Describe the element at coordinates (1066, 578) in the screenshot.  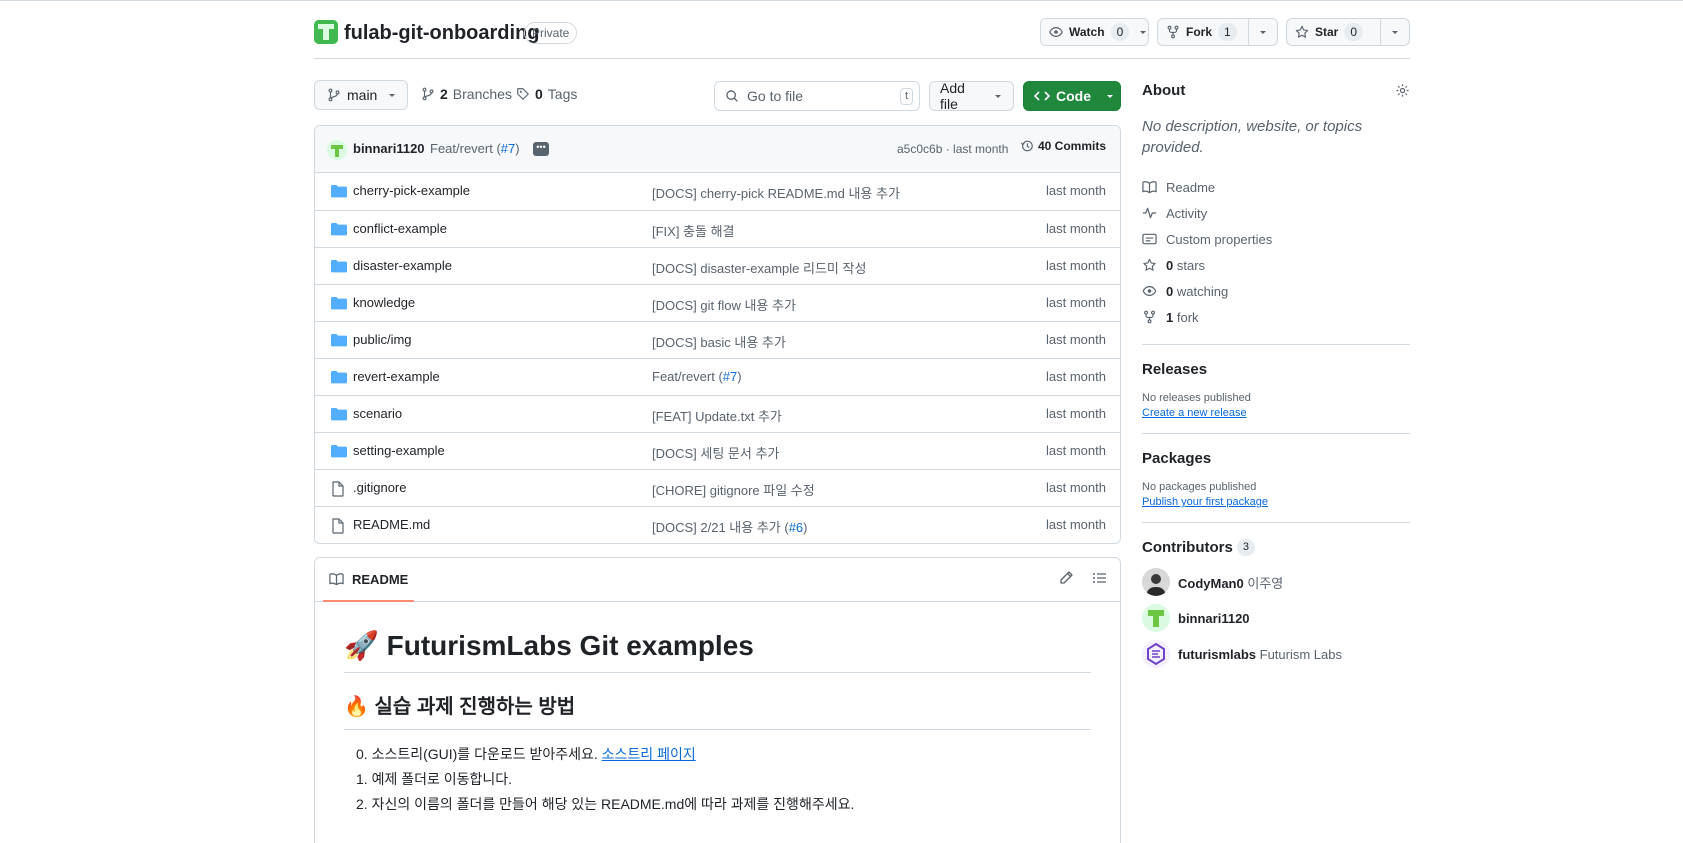
I see `pencil-icon` at that location.